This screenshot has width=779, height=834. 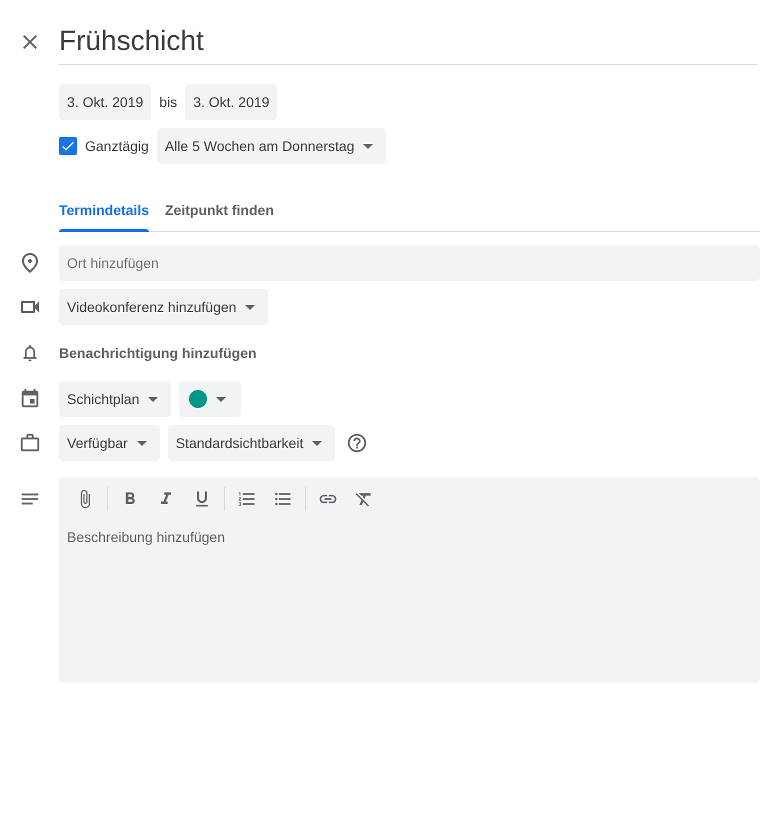 What do you see at coordinates (252, 443) in the screenshot?
I see `visibility-dropdown: Standardsichtbarkeit` at bounding box center [252, 443].